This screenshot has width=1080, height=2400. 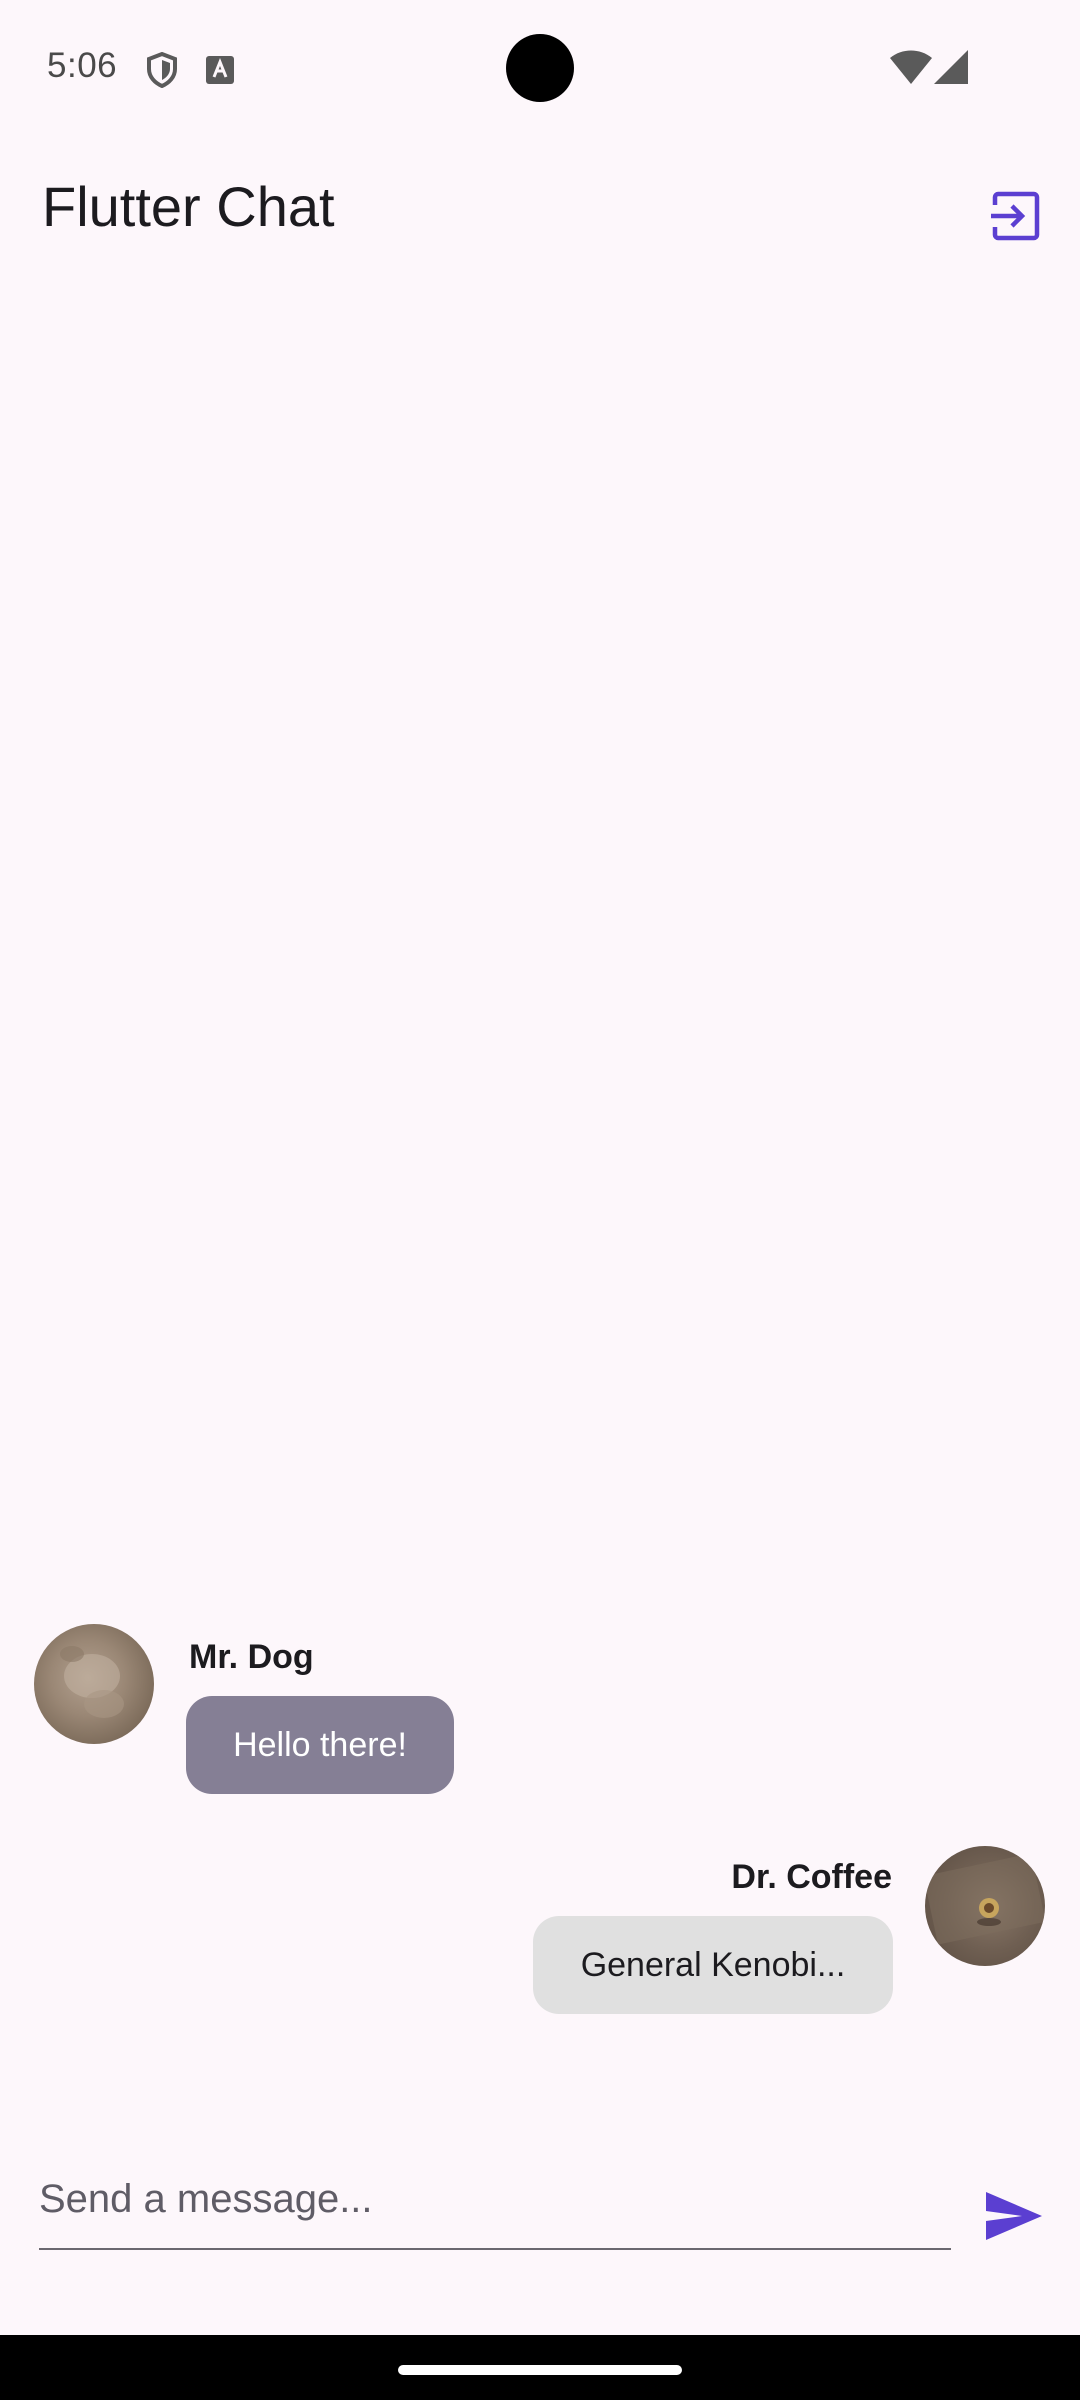 I want to click on dog-photo, so click(x=92, y=1682).